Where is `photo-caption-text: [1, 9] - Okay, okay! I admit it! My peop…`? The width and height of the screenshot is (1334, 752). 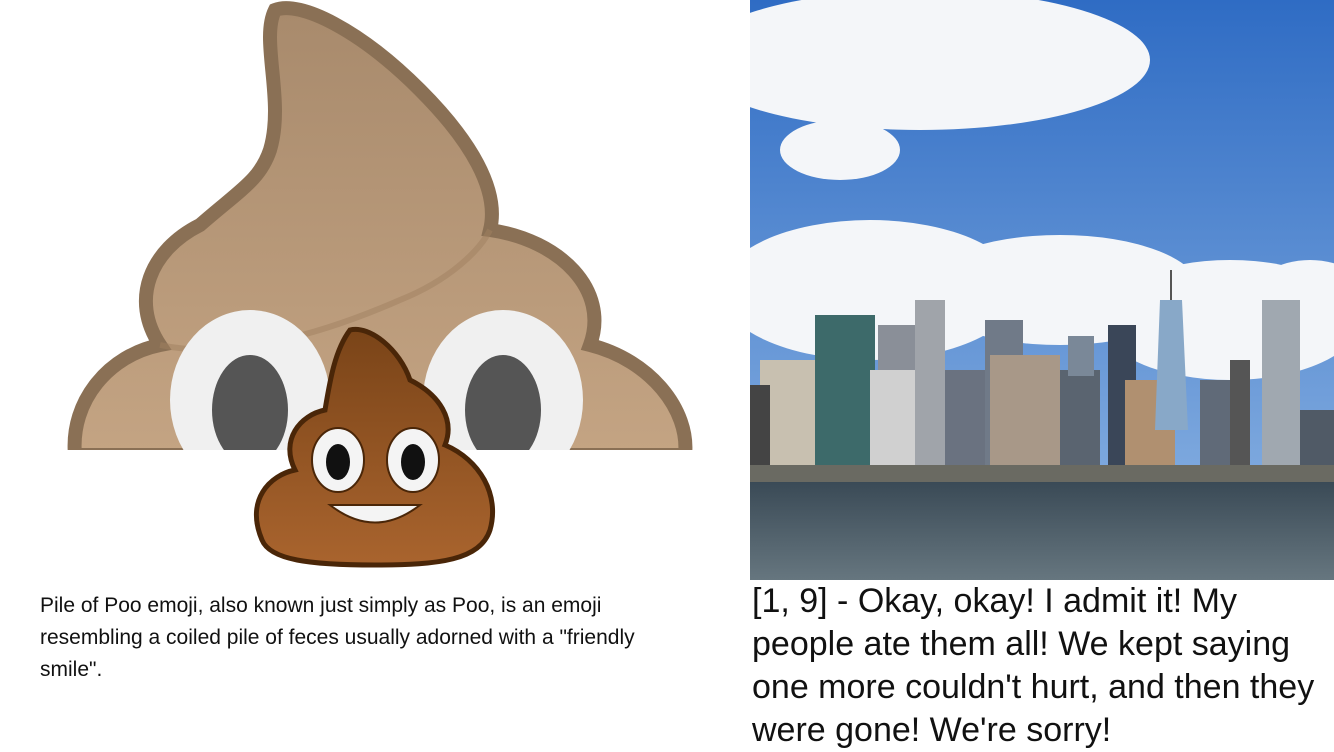 photo-caption-text: [1, 9] - Okay, okay! I admit it! My peop… is located at coordinates (1033, 665).